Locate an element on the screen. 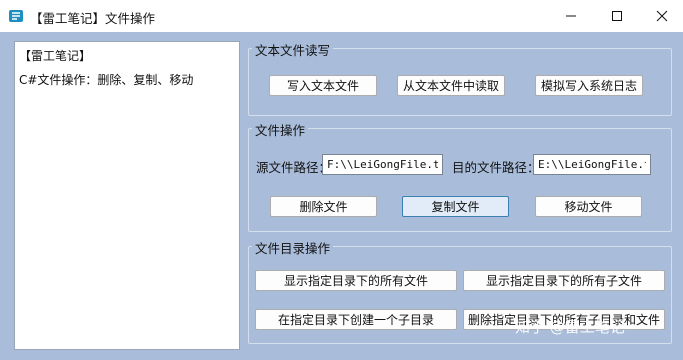 Image resolution: width=683 pixels, height=360 pixels. log-line: 【雷工笔记】 is located at coordinates (55, 56).